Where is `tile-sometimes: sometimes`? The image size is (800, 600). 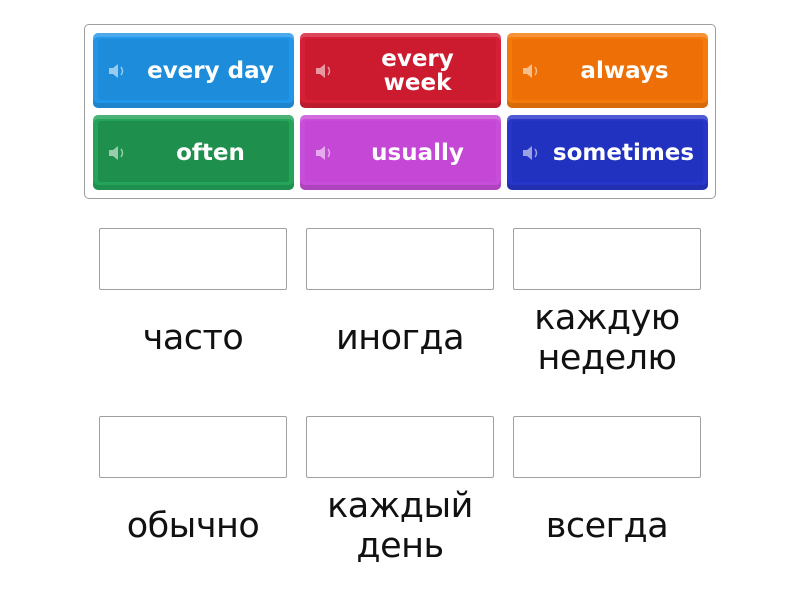 tile-sometimes: sometimes is located at coordinates (607, 152).